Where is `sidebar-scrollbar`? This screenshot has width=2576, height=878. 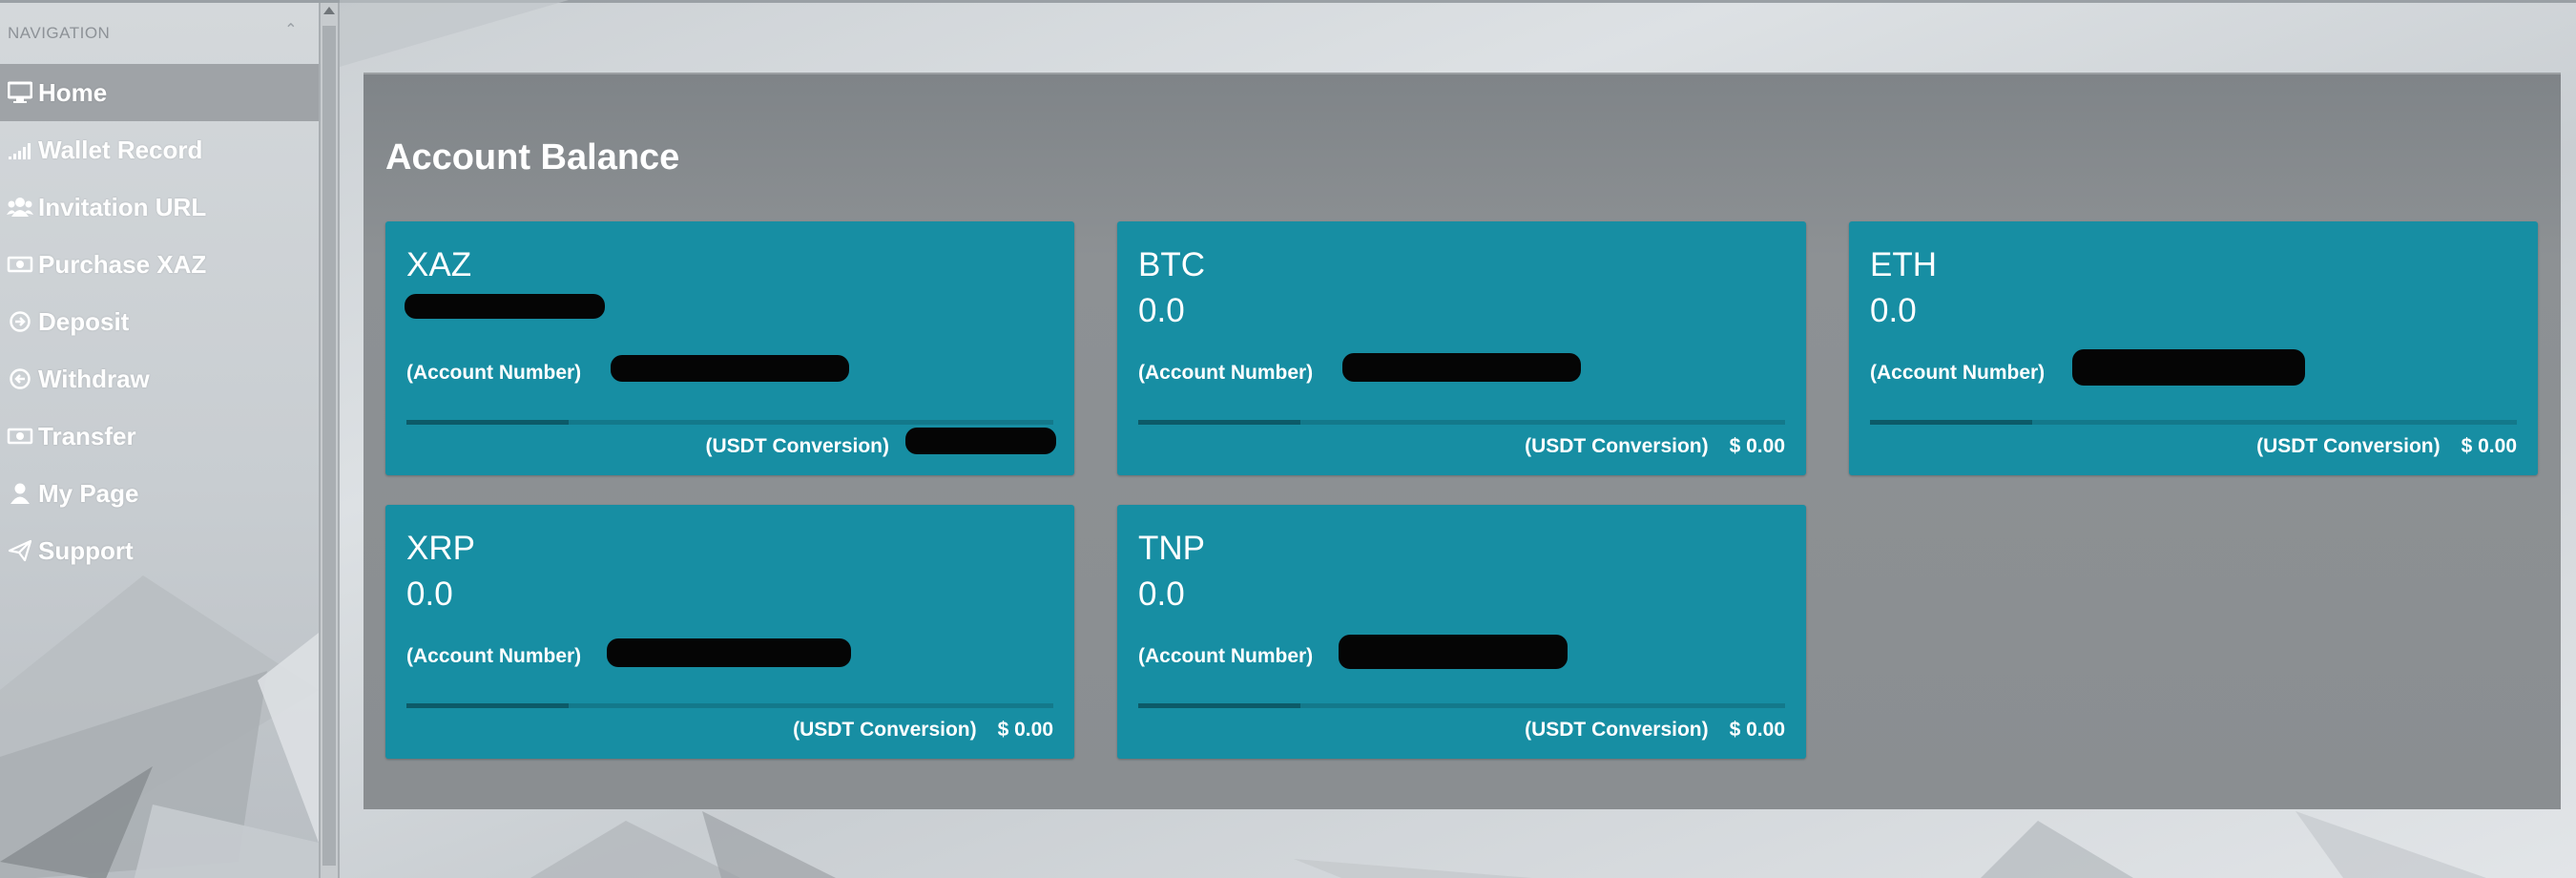
sidebar-scrollbar is located at coordinates (329, 441).